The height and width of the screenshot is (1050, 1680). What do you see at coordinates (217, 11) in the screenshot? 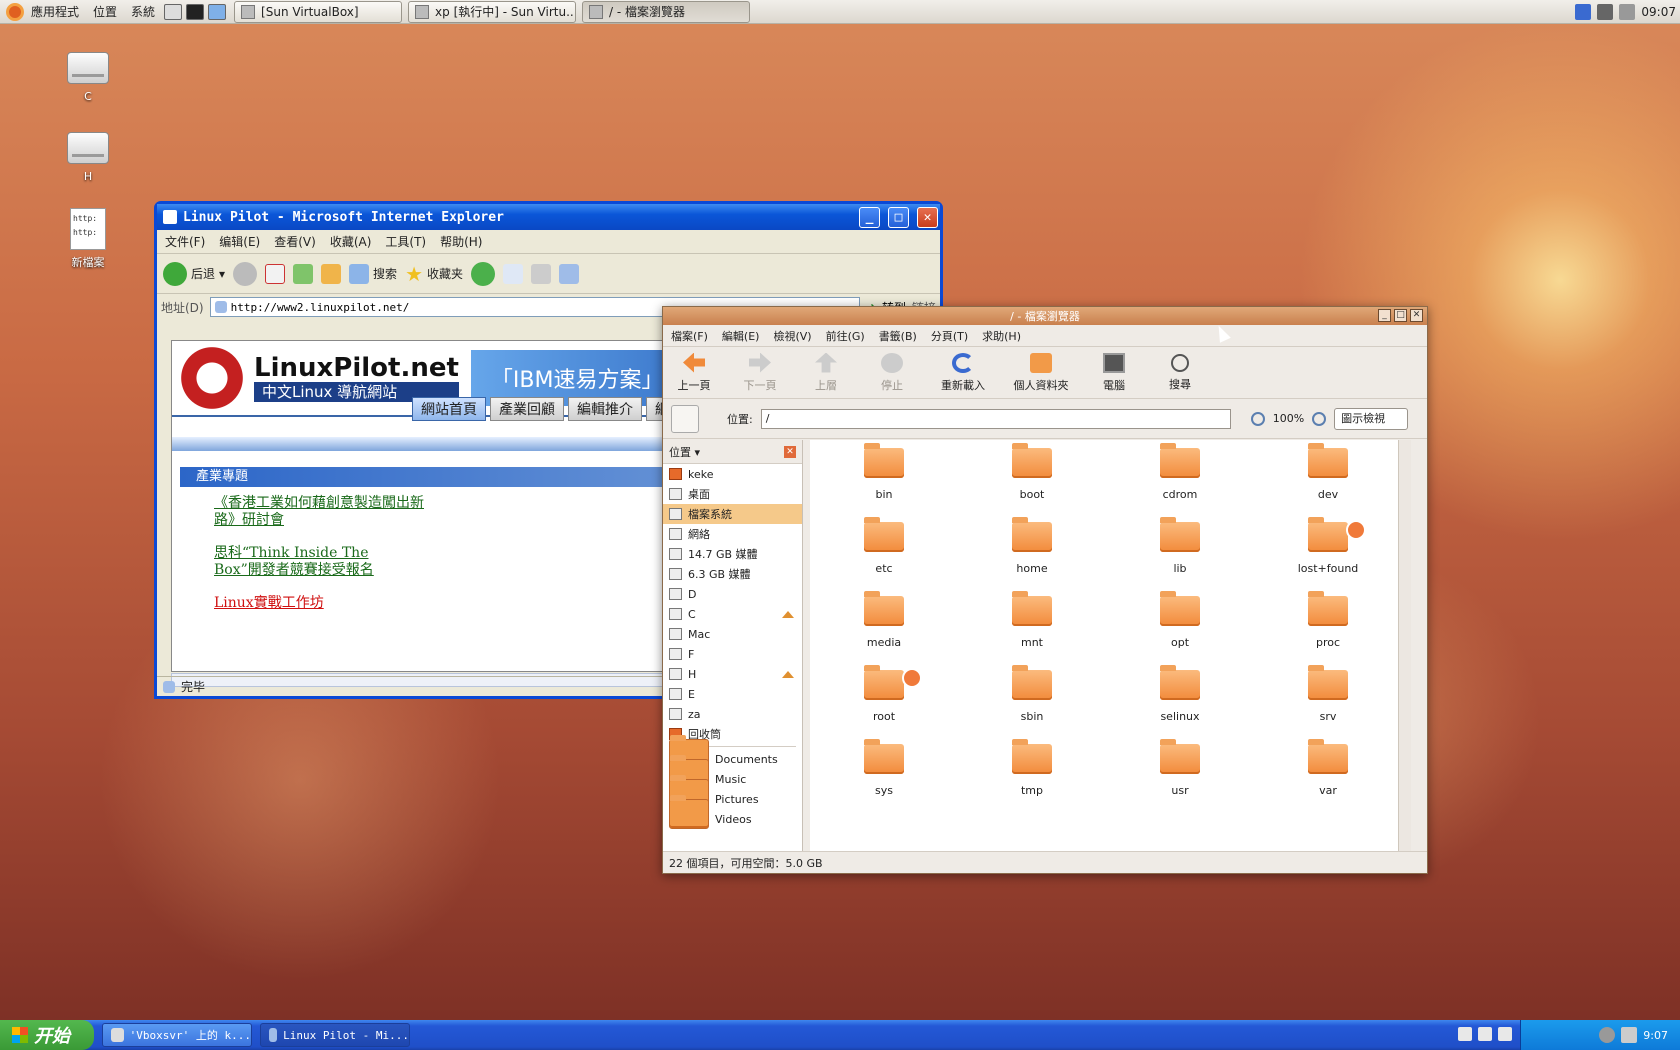
I see `virtualbox-launcher-icon` at bounding box center [217, 11].